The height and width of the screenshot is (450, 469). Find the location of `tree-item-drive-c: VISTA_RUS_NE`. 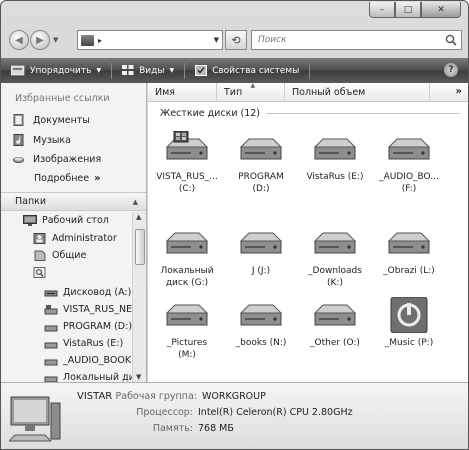

tree-item-drive-c: VISTA_RUS_NE is located at coordinates (88, 309).